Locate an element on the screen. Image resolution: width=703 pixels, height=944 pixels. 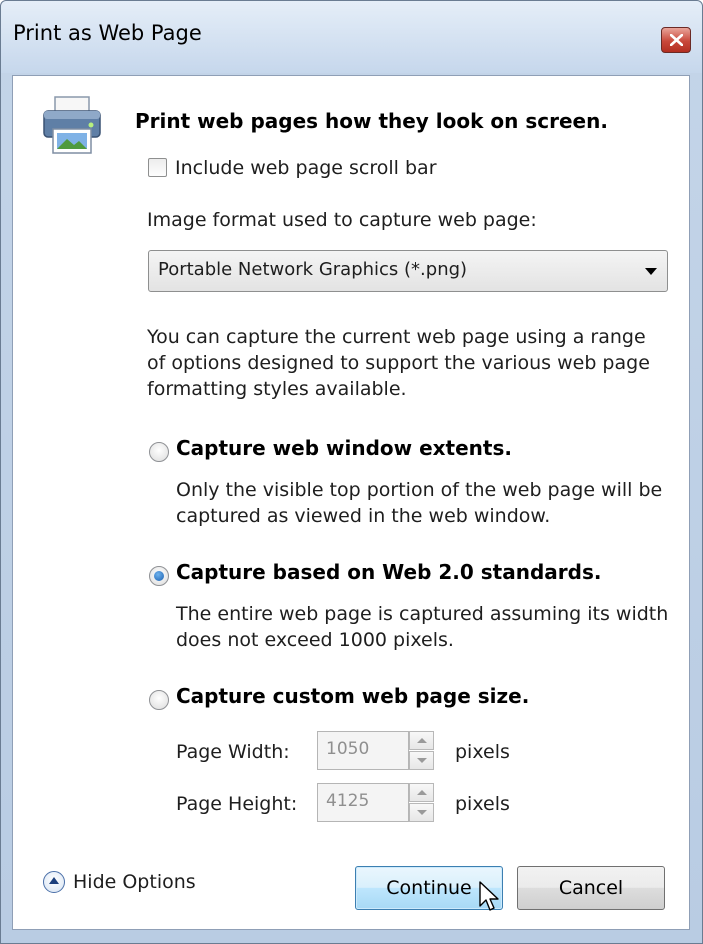
image-format-value: Portable Network Graphics (*.png) is located at coordinates (313, 269).